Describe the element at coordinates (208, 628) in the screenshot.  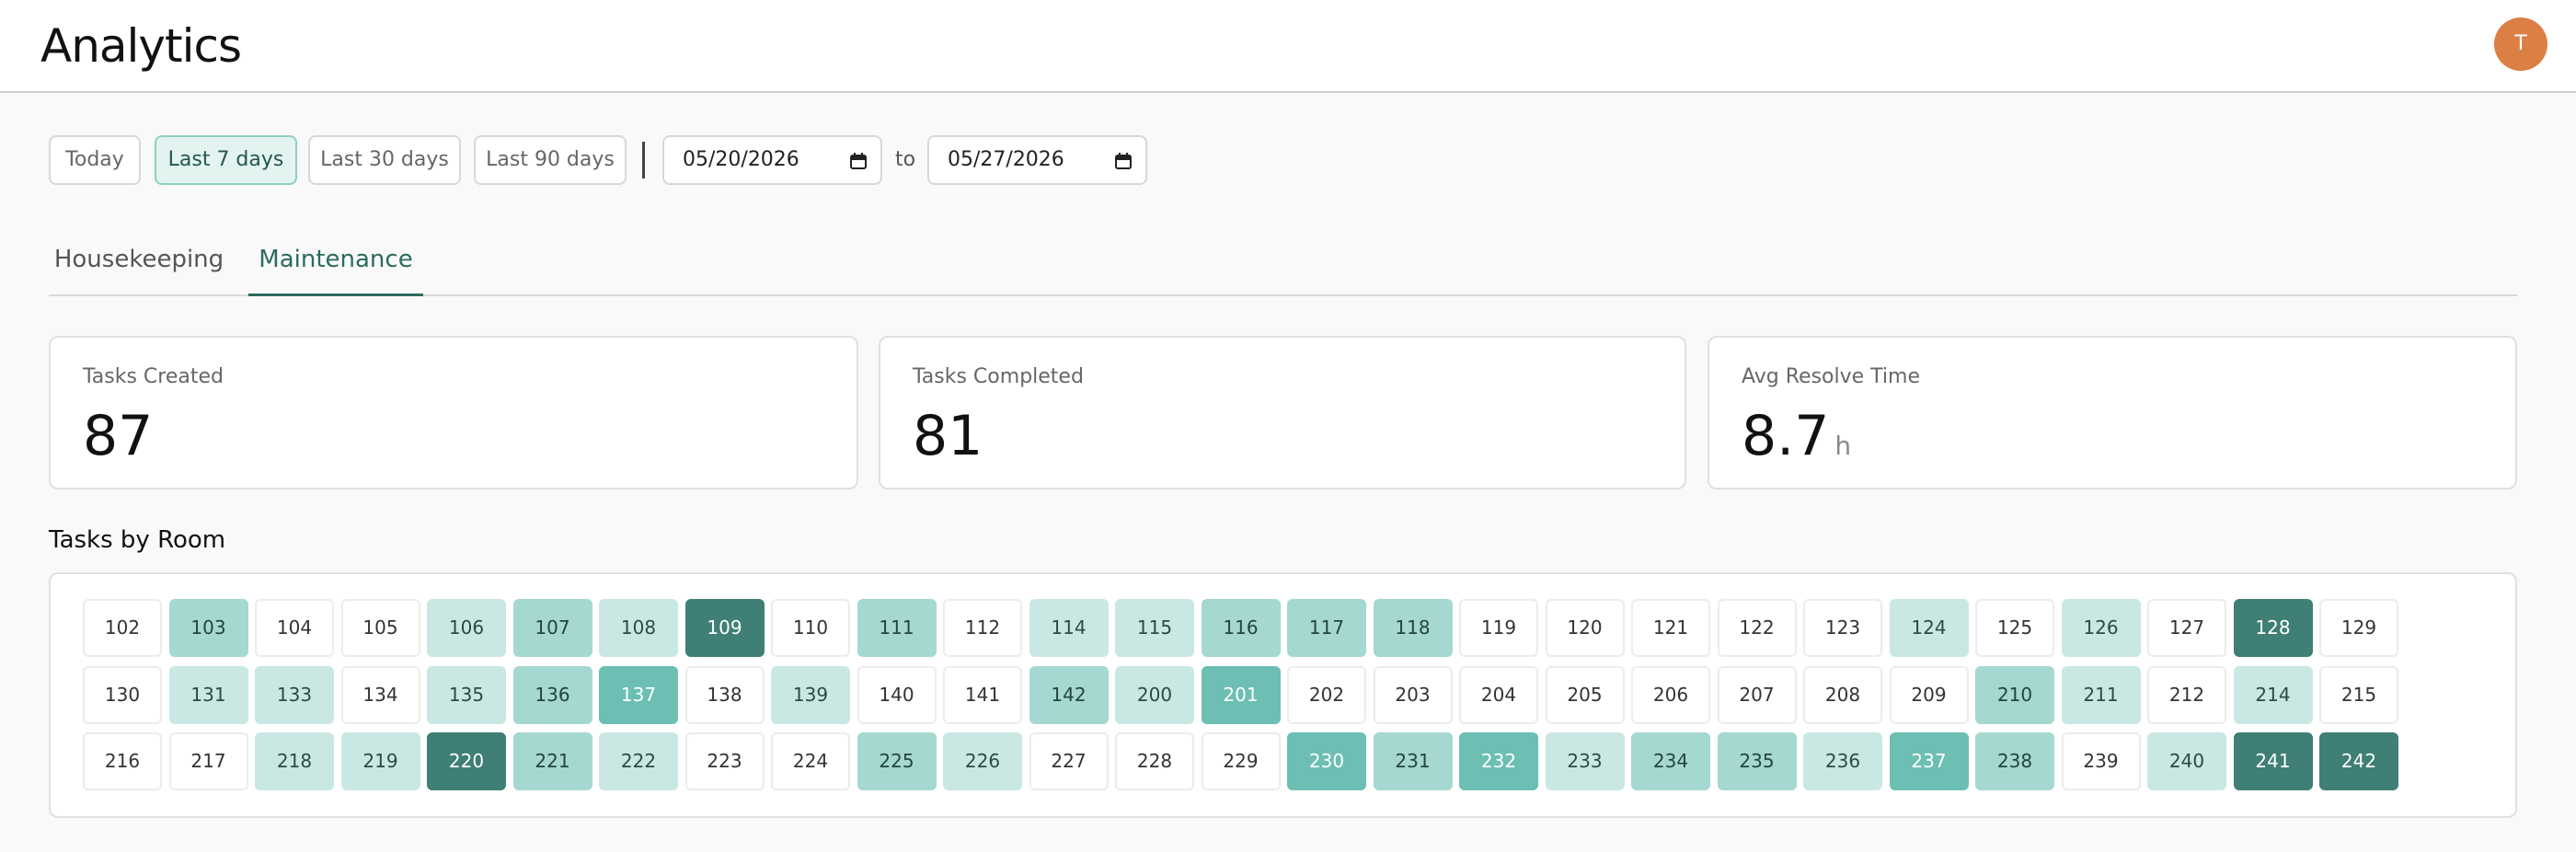
I see `room-cell-103: 103` at that location.